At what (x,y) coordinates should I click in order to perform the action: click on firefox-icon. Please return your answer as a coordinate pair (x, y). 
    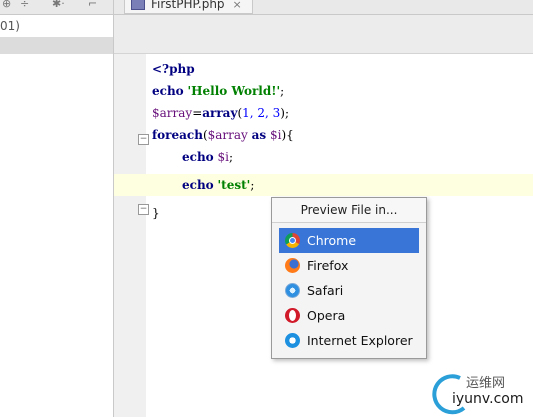
    Looking at the image, I should click on (292, 265).